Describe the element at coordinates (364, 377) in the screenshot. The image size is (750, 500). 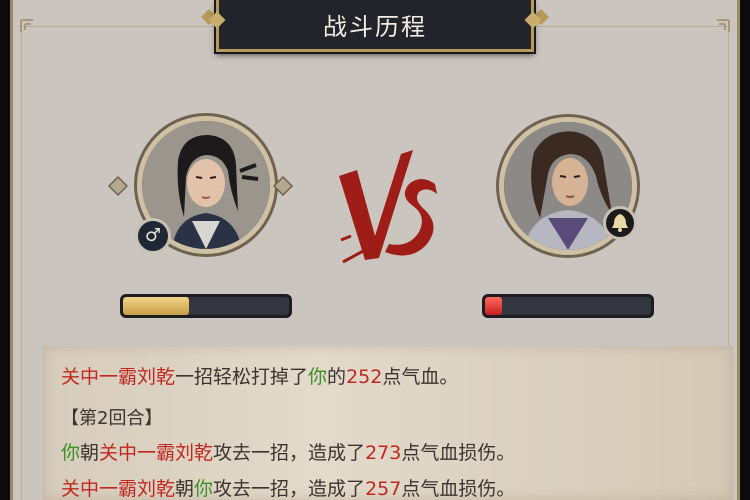
I see `damage-value: 252` at that location.